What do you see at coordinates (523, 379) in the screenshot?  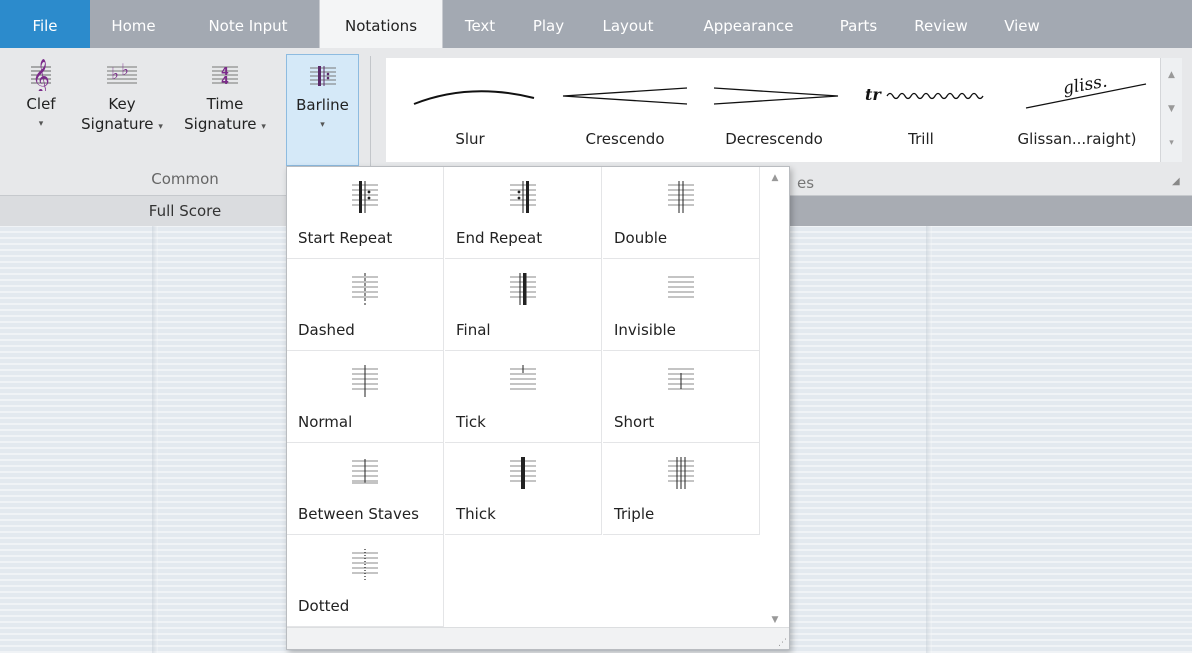 I see `tick-barline-icon` at bounding box center [523, 379].